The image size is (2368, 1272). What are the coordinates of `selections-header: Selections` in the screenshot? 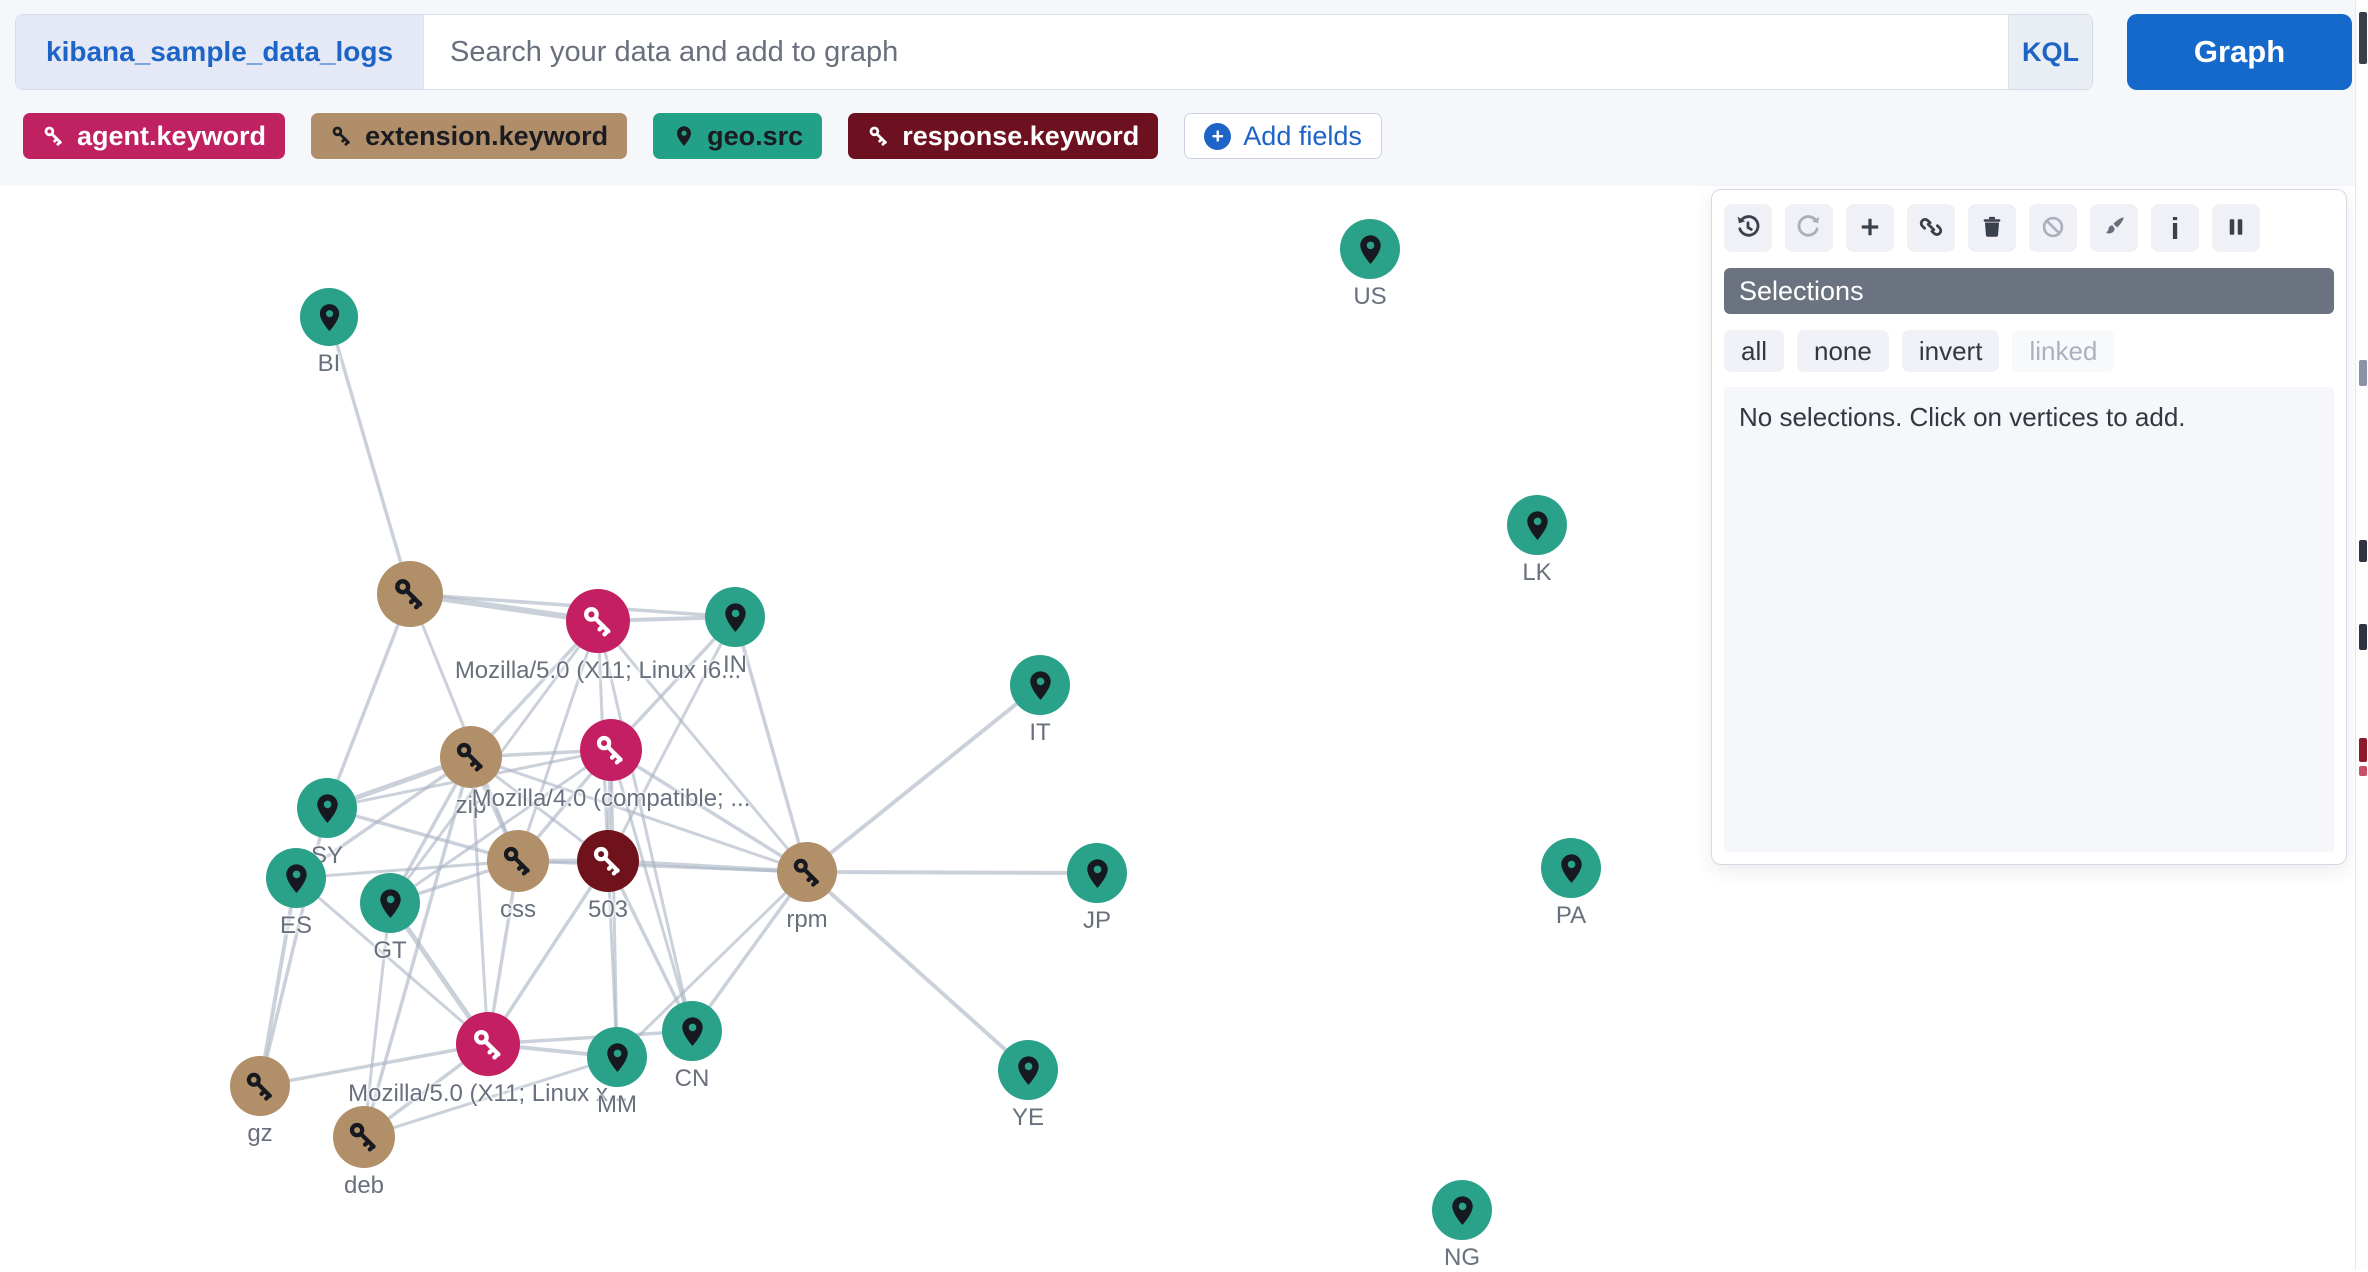 It's located at (2029, 291).